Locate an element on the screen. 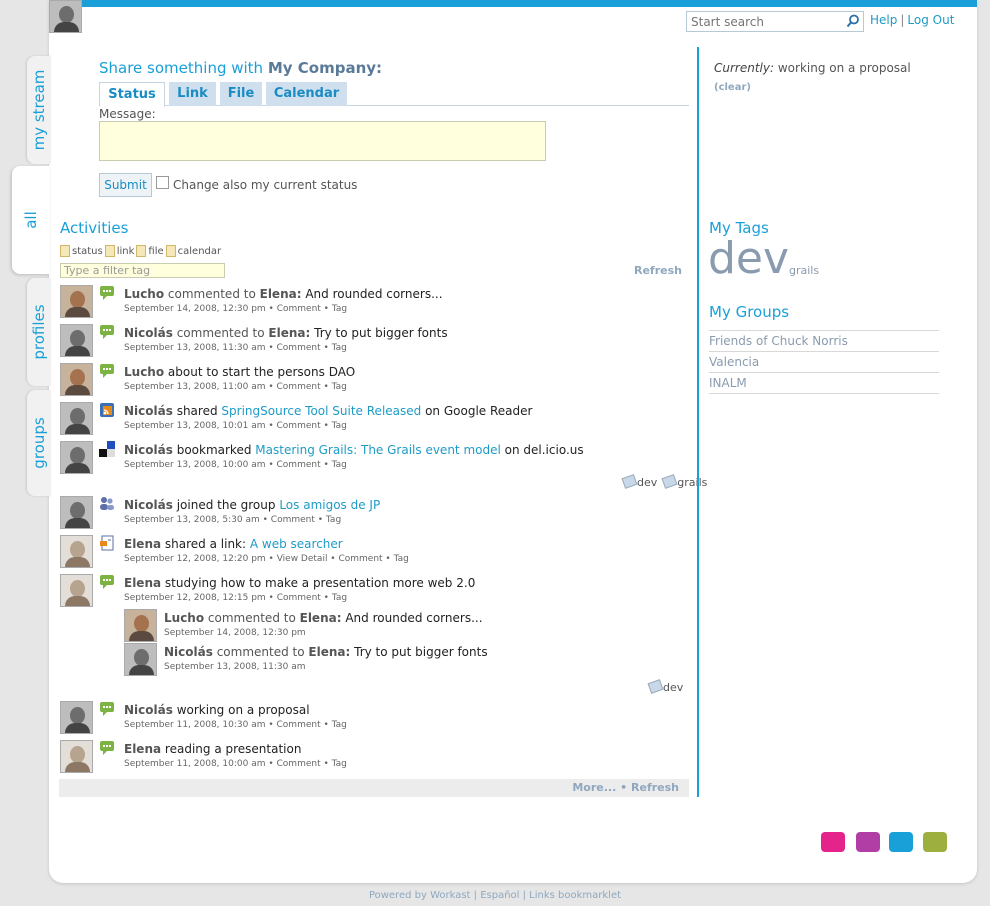 The width and height of the screenshot is (990, 906). search-input is located at coordinates (762, 21).